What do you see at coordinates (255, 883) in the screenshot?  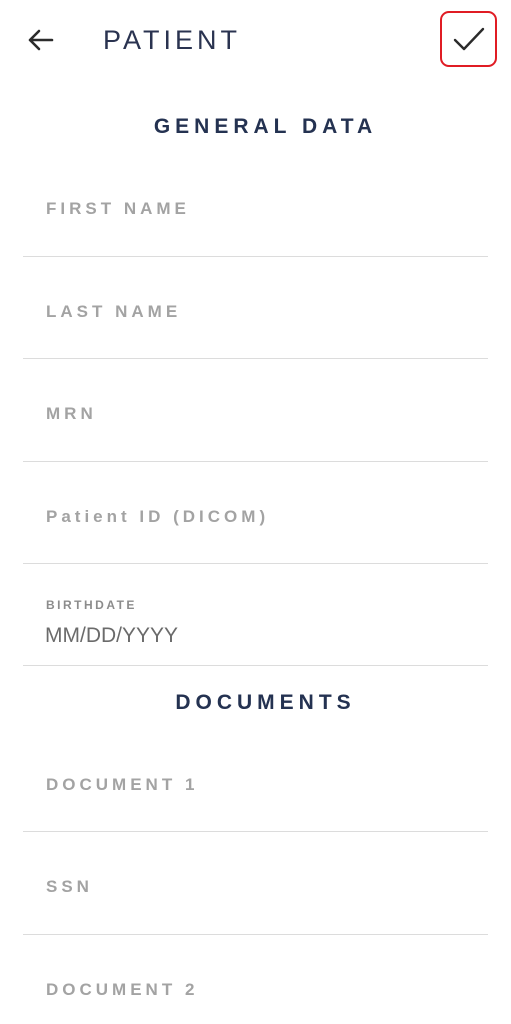 I see `ssn-field: SSN` at bounding box center [255, 883].